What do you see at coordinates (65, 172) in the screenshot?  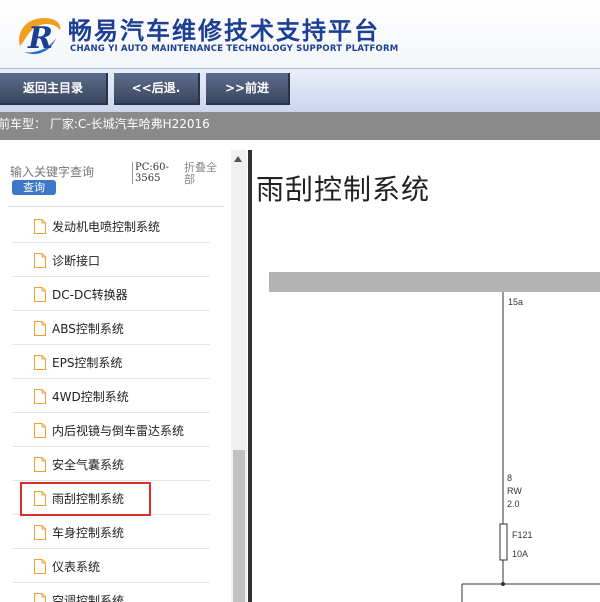 I see `search-input` at bounding box center [65, 172].